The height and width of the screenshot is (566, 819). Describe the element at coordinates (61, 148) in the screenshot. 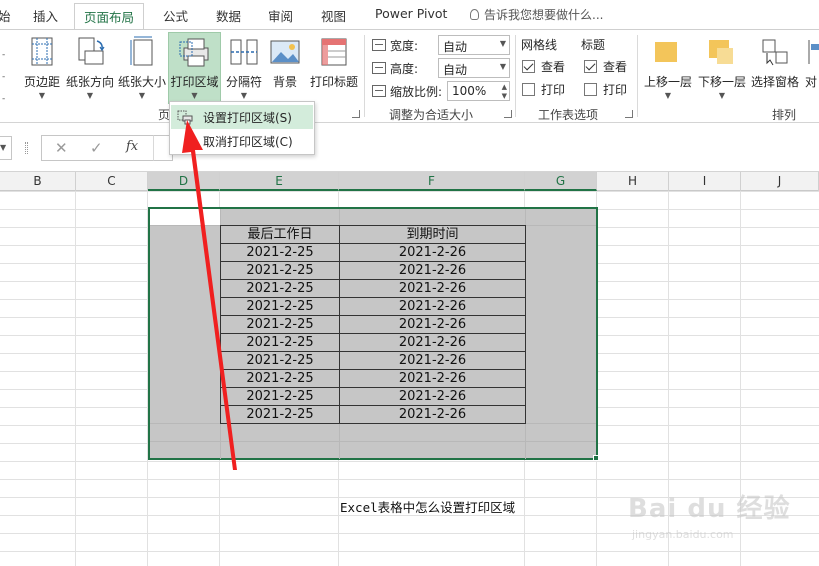

I see `cancel-icon: ✕` at that location.